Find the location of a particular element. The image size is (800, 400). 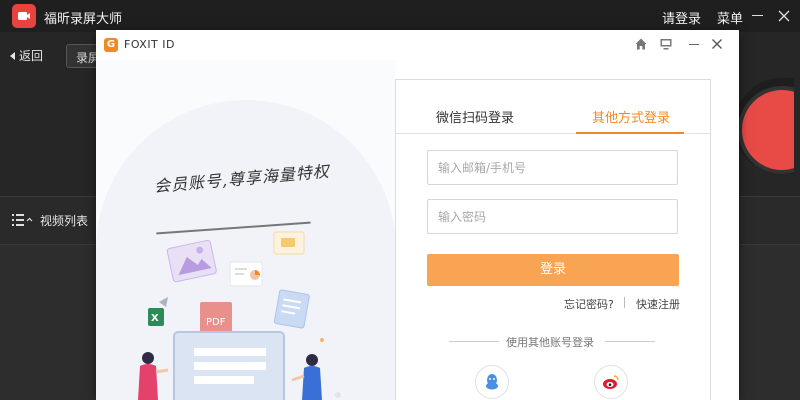

password-input is located at coordinates (552, 216).